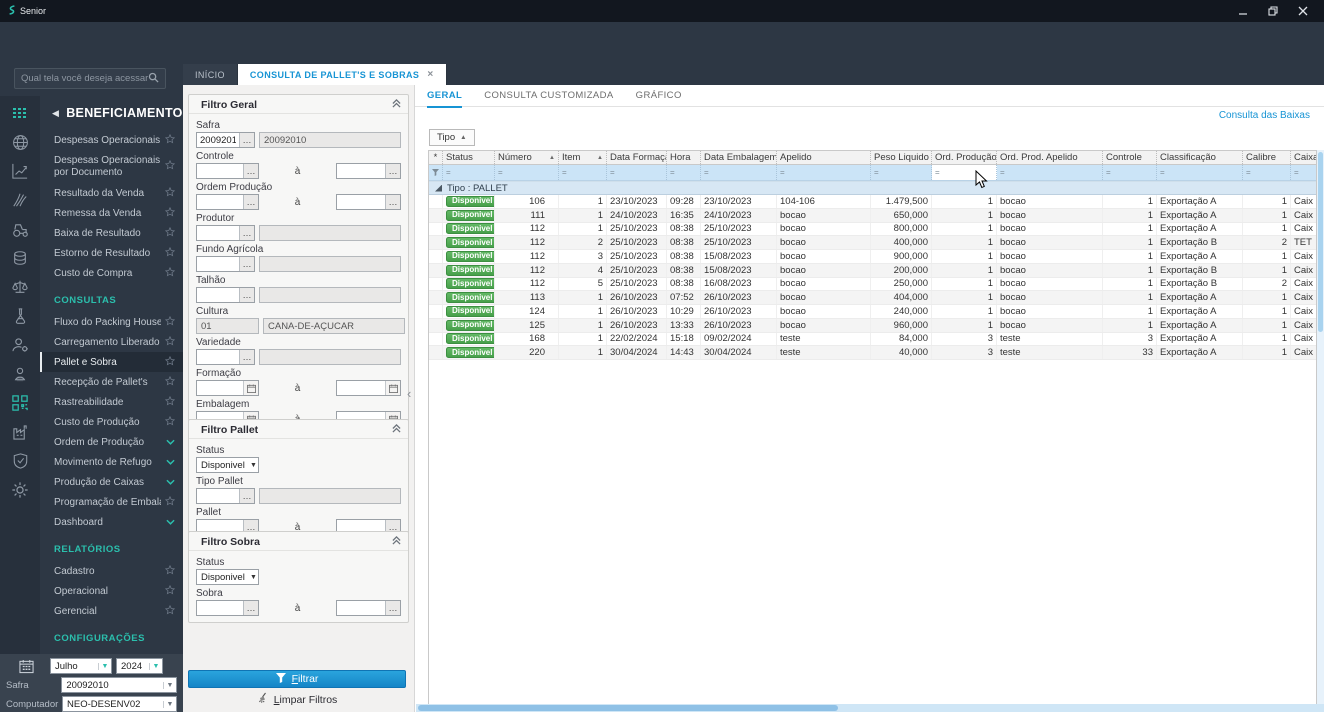 The image size is (1324, 712). What do you see at coordinates (139, 666) in the screenshot?
I see `year-select: 2024 ▼` at bounding box center [139, 666].